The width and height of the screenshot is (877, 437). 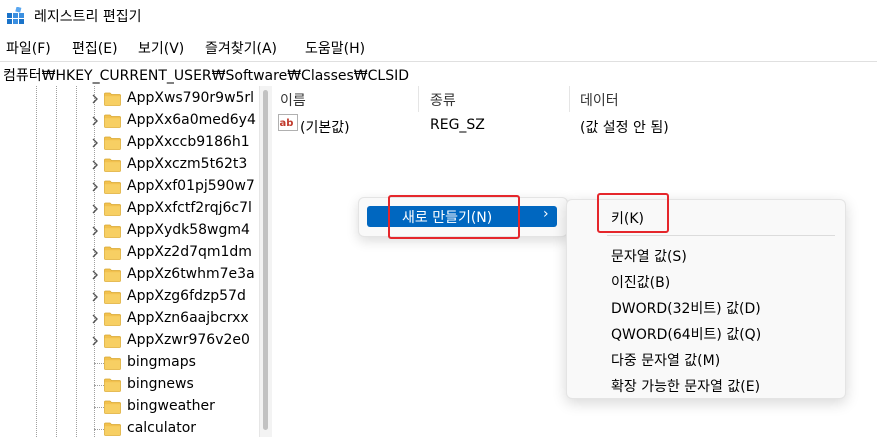 I want to click on menu-bar: 파일(F) 편집(E) 보기(V) 즐겨찾기(A) 도움말(H), so click(x=438, y=47).